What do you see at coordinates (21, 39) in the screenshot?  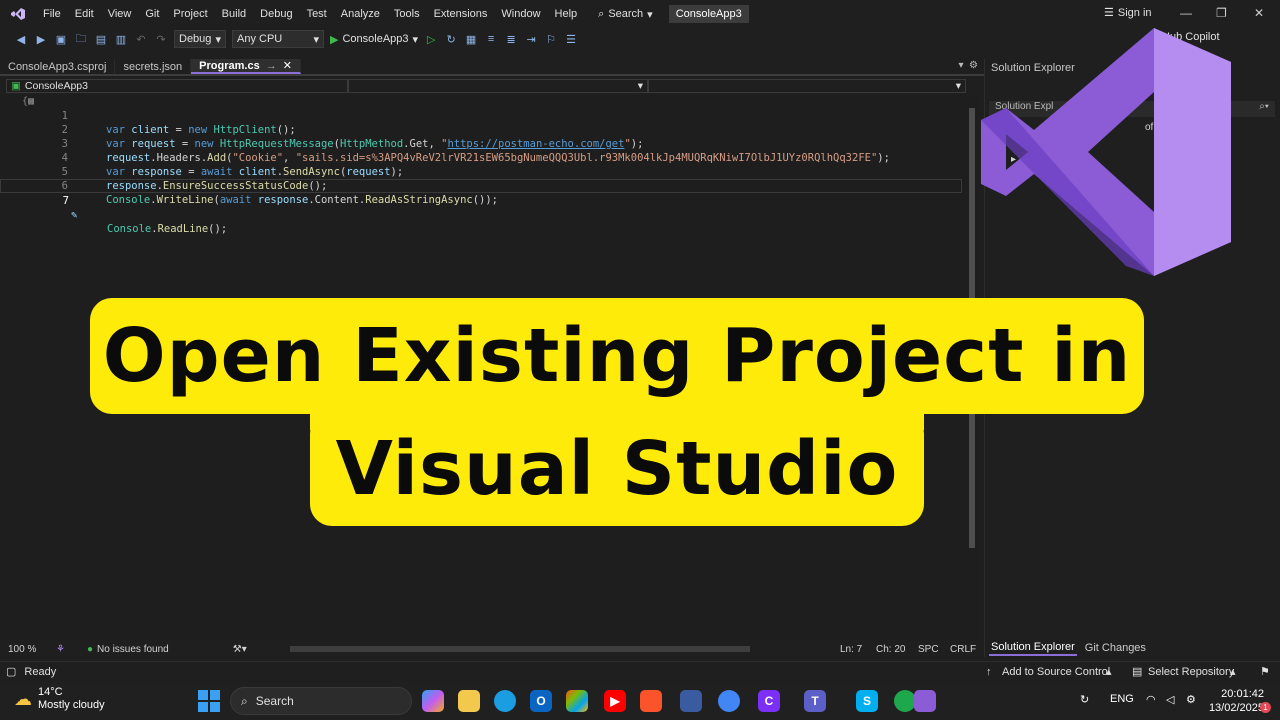 I see `back-icon: ◀` at bounding box center [21, 39].